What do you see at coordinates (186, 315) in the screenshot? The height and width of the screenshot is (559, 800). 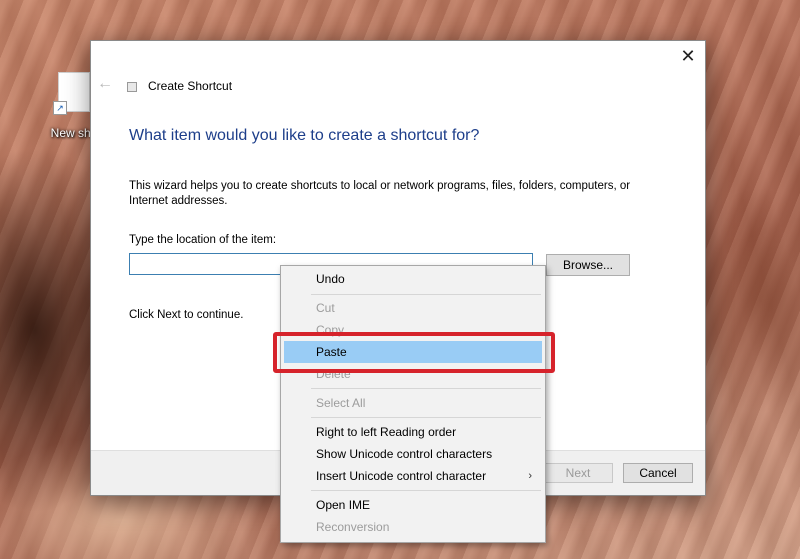 I see `continue-hint: Click Next to continue.` at bounding box center [186, 315].